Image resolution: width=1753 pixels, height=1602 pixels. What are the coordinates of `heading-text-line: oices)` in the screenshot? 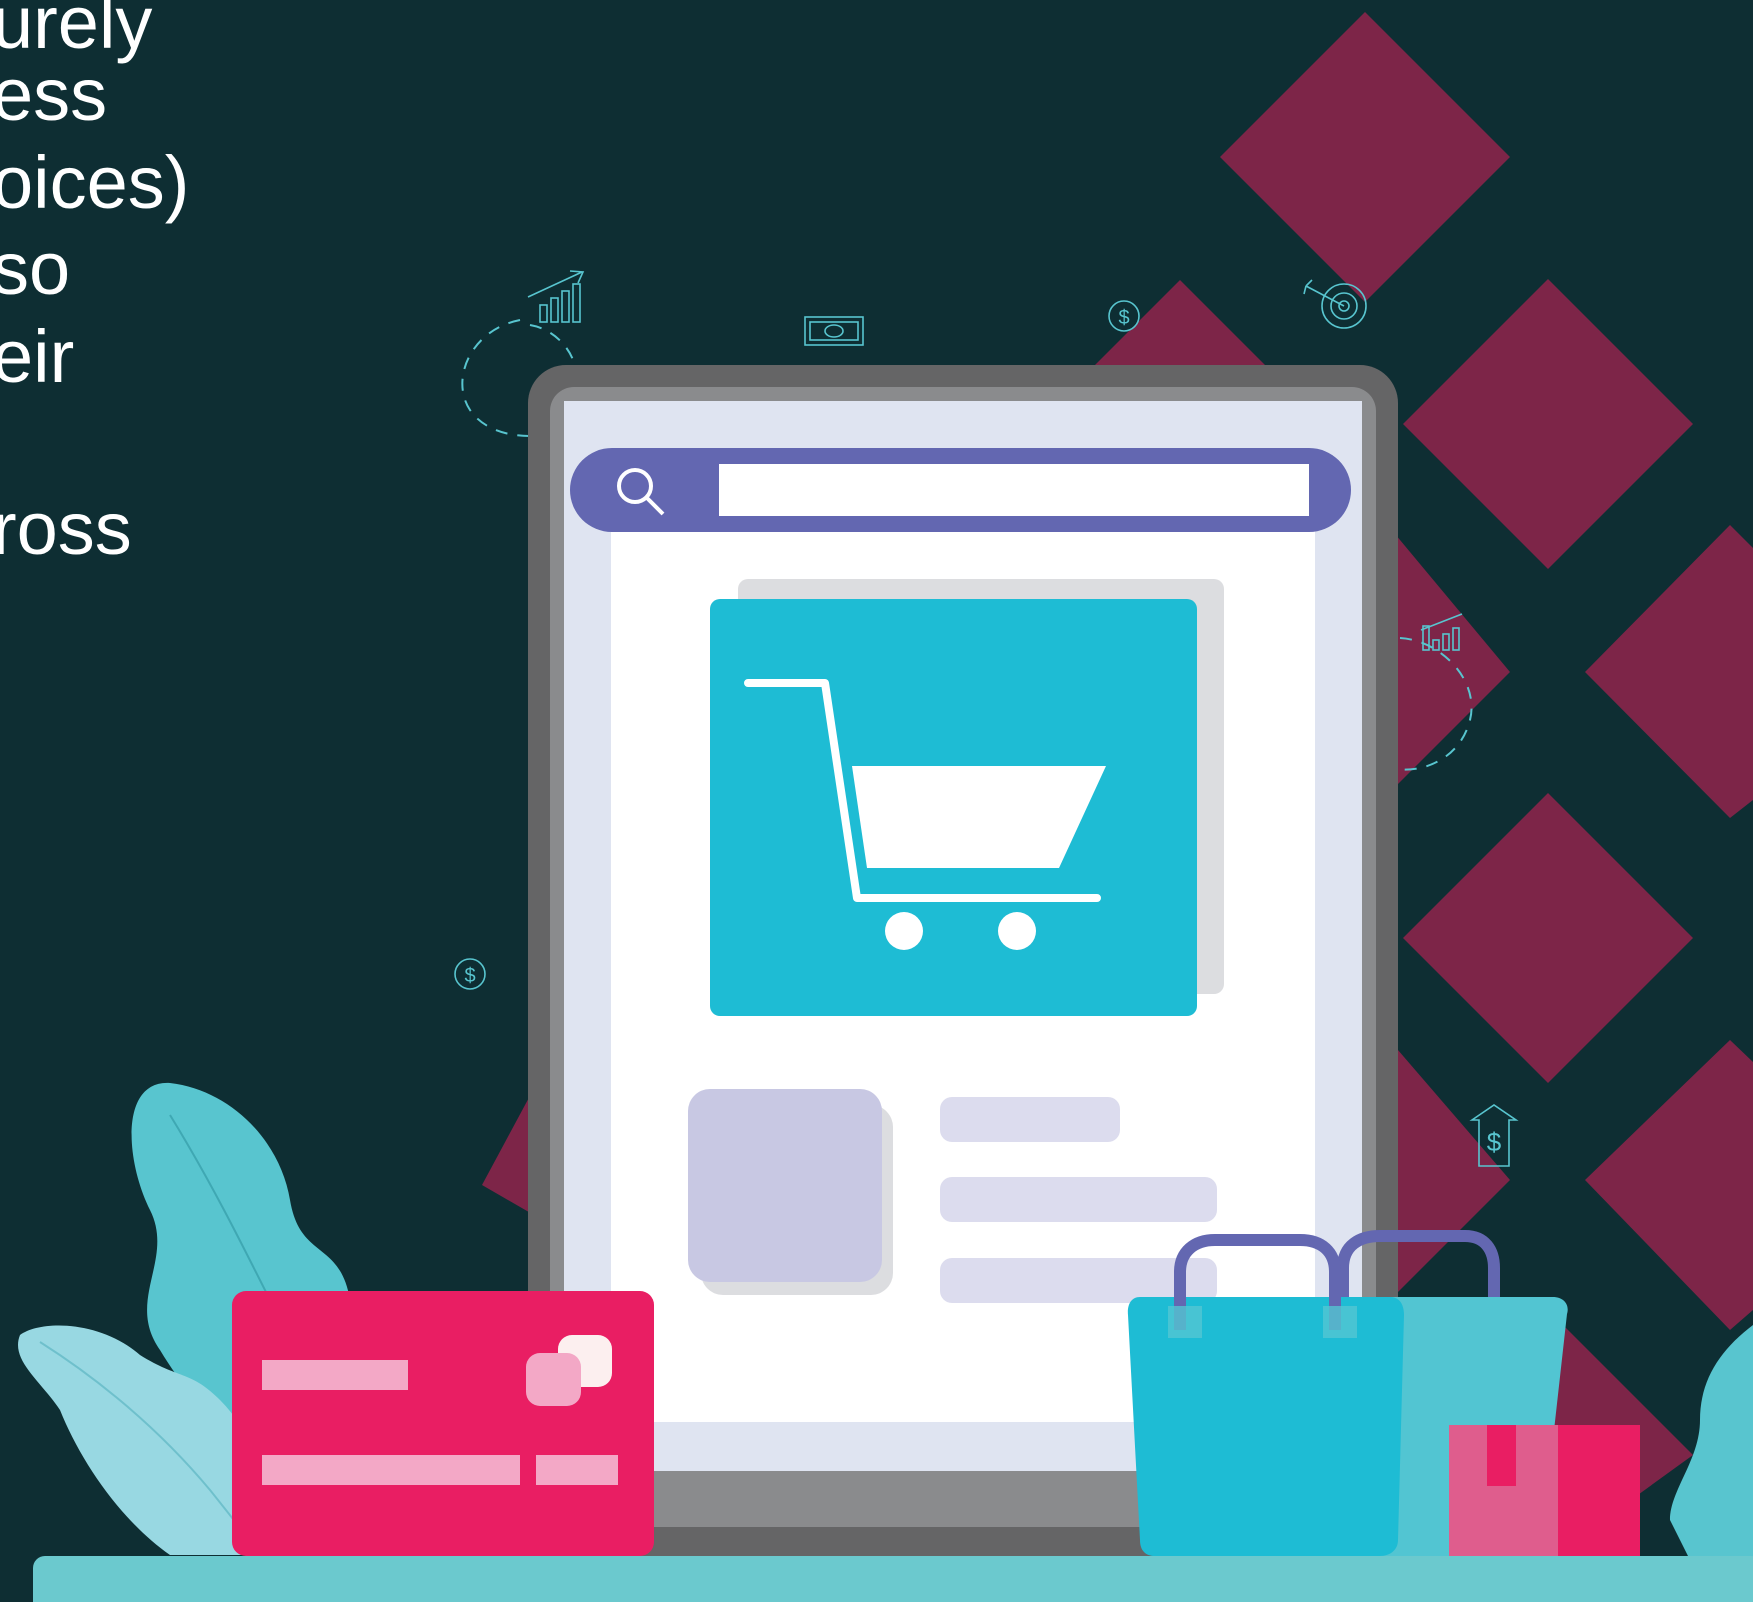 It's located at (95, 182).